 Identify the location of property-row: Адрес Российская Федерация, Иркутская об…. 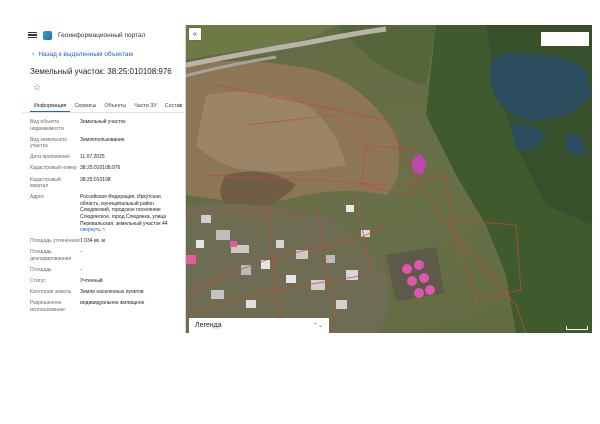
(107, 214).